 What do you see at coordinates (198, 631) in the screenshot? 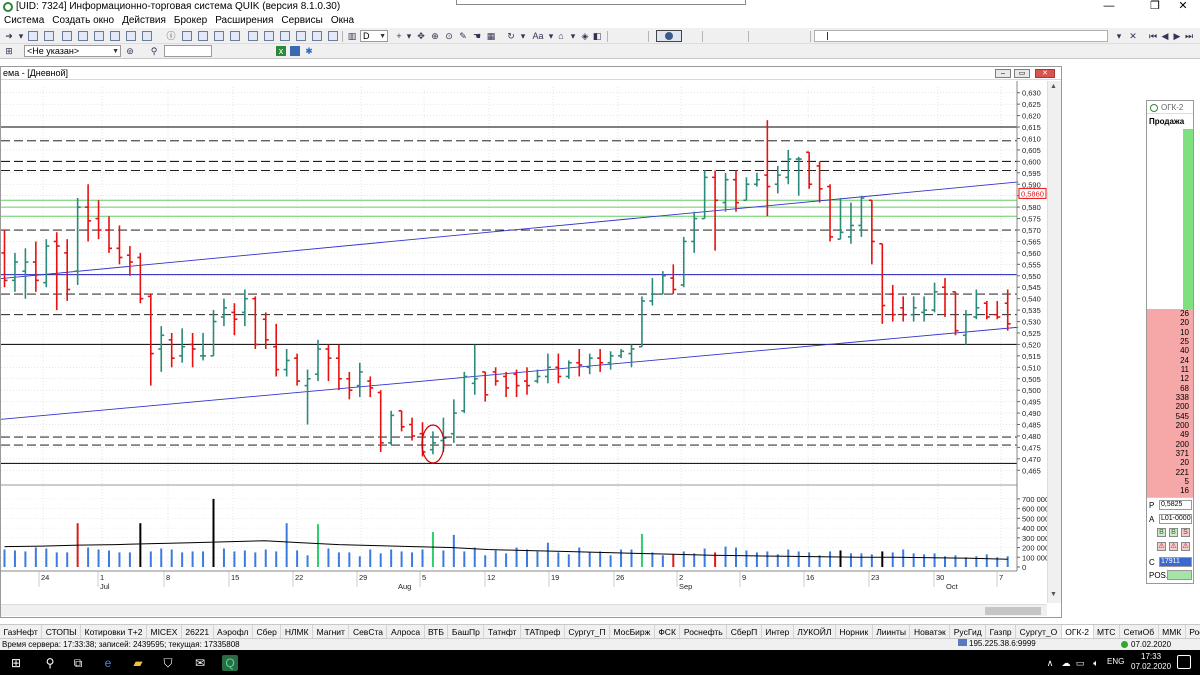
I see `tab-4: 26221` at bounding box center [198, 631].